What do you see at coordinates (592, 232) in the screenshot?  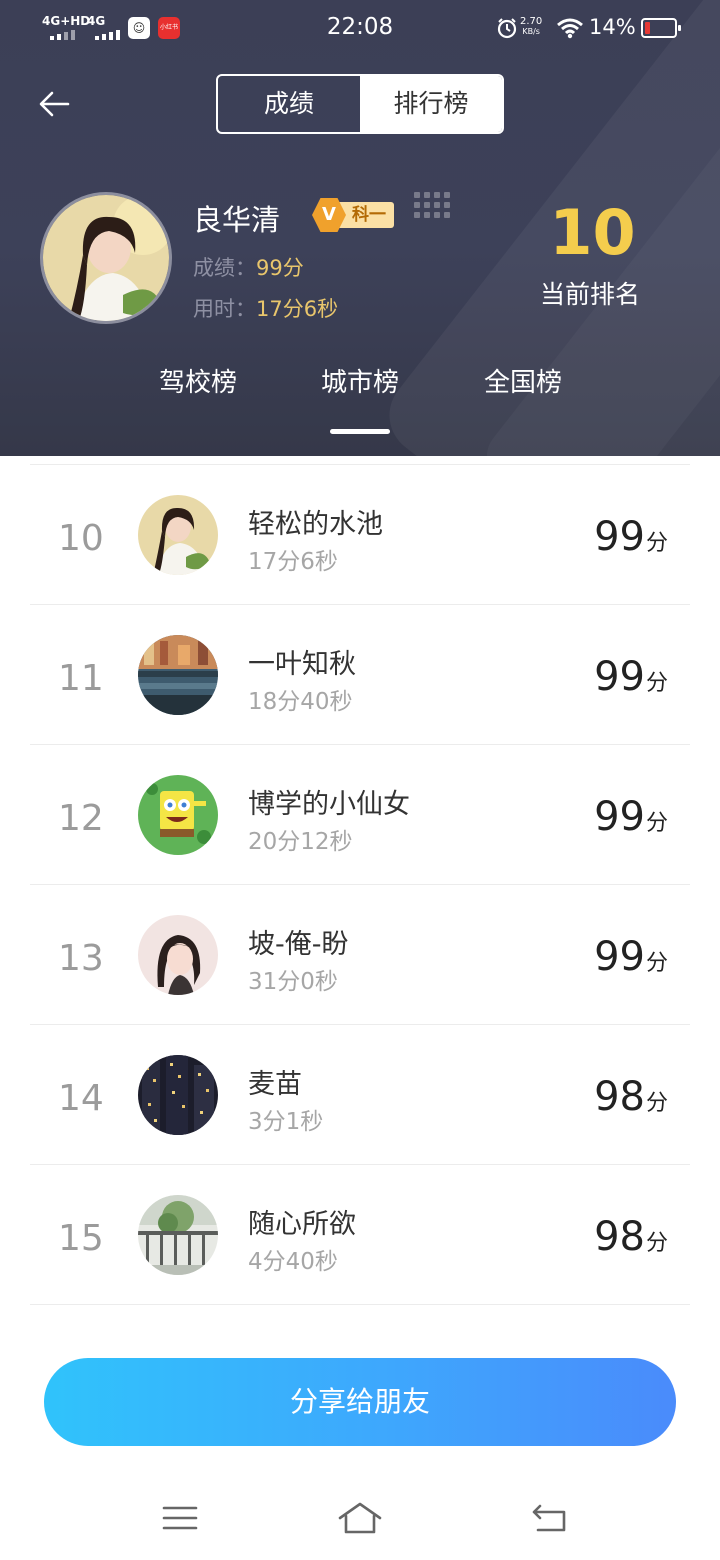 I see `current-rank-value: 10` at bounding box center [592, 232].